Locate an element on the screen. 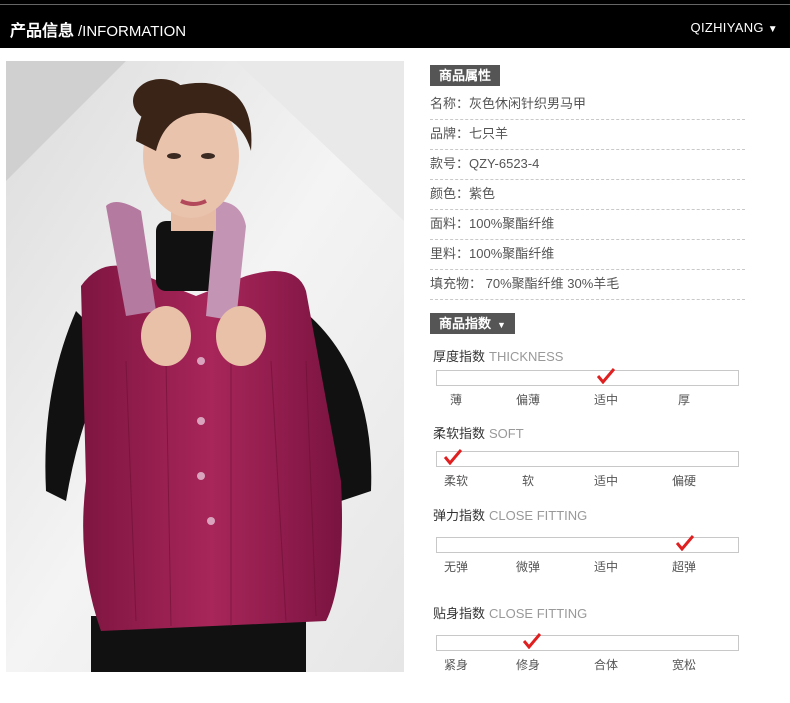 This screenshot has width=790, height=703. index-option: 偏硬 is located at coordinates (683, 481).